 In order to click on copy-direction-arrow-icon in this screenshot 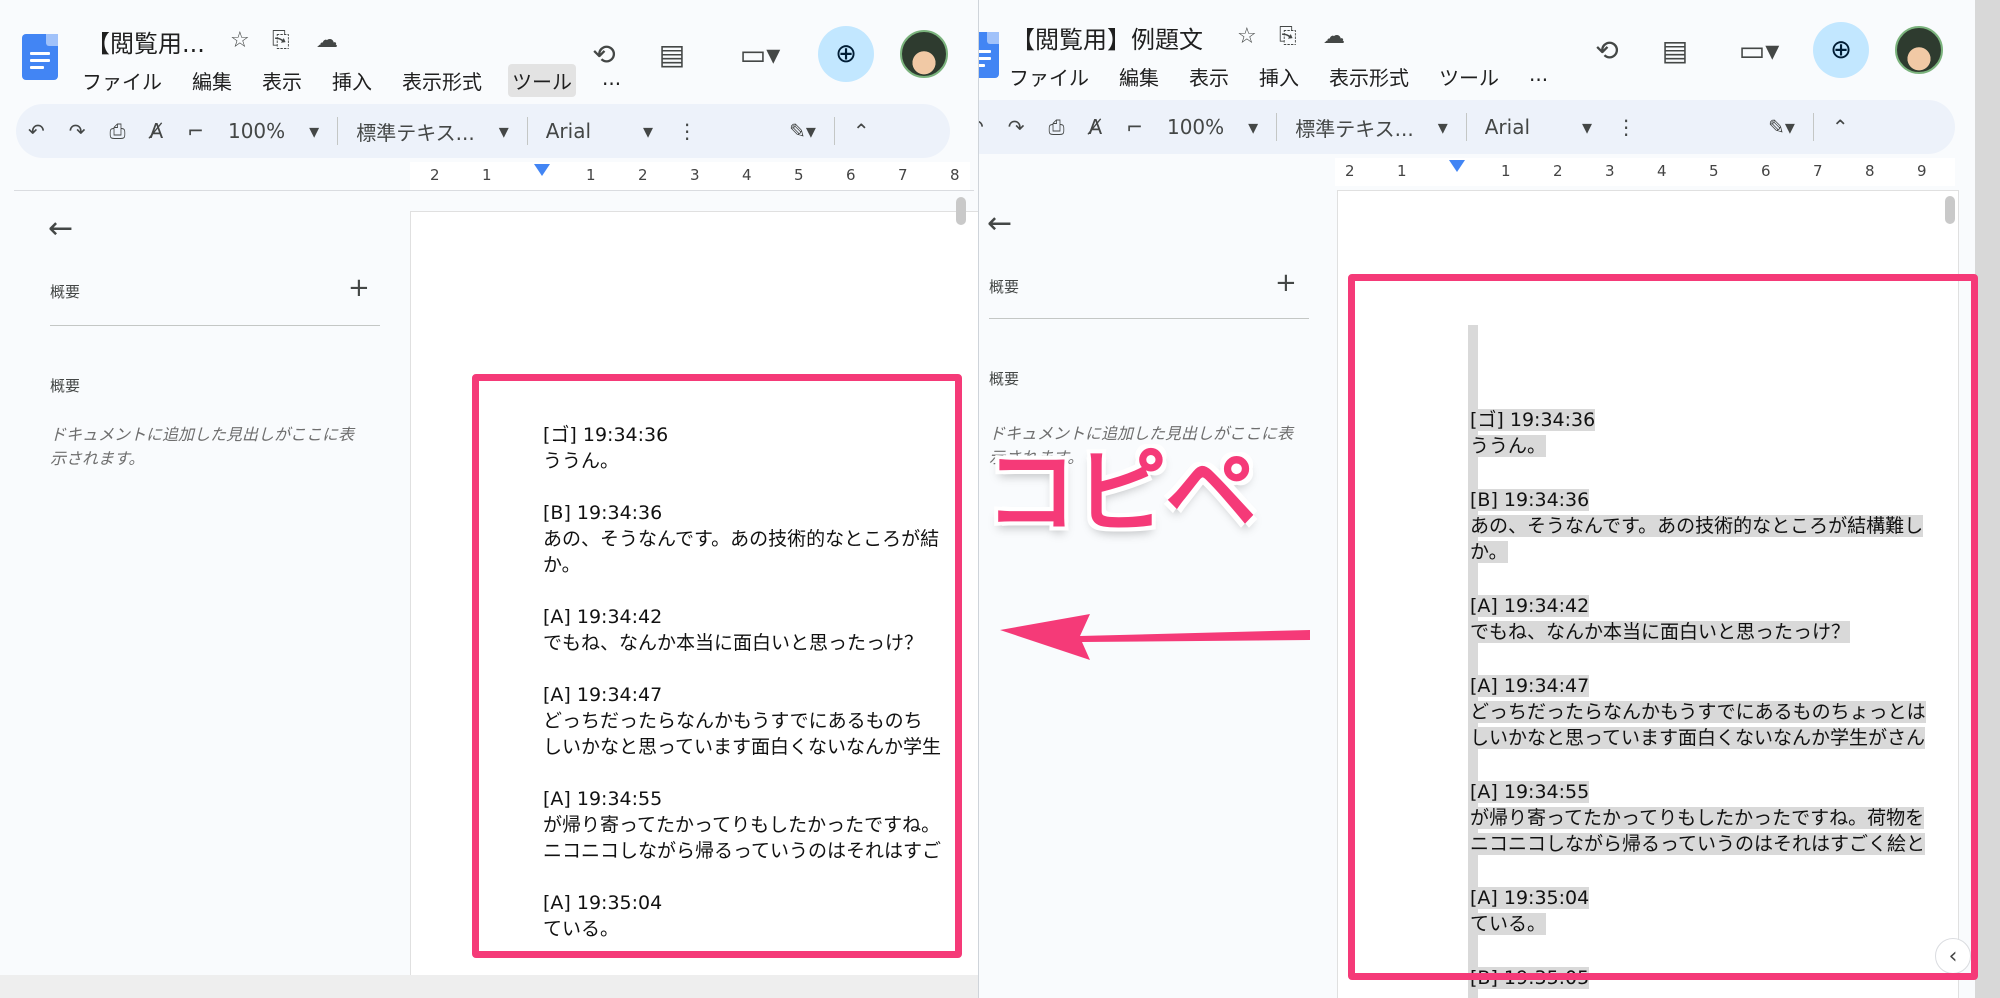, I will do `click(1155, 637)`.